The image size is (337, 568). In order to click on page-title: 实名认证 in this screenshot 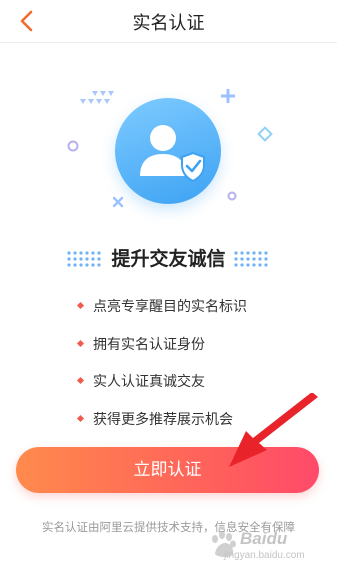, I will do `click(168, 23)`.